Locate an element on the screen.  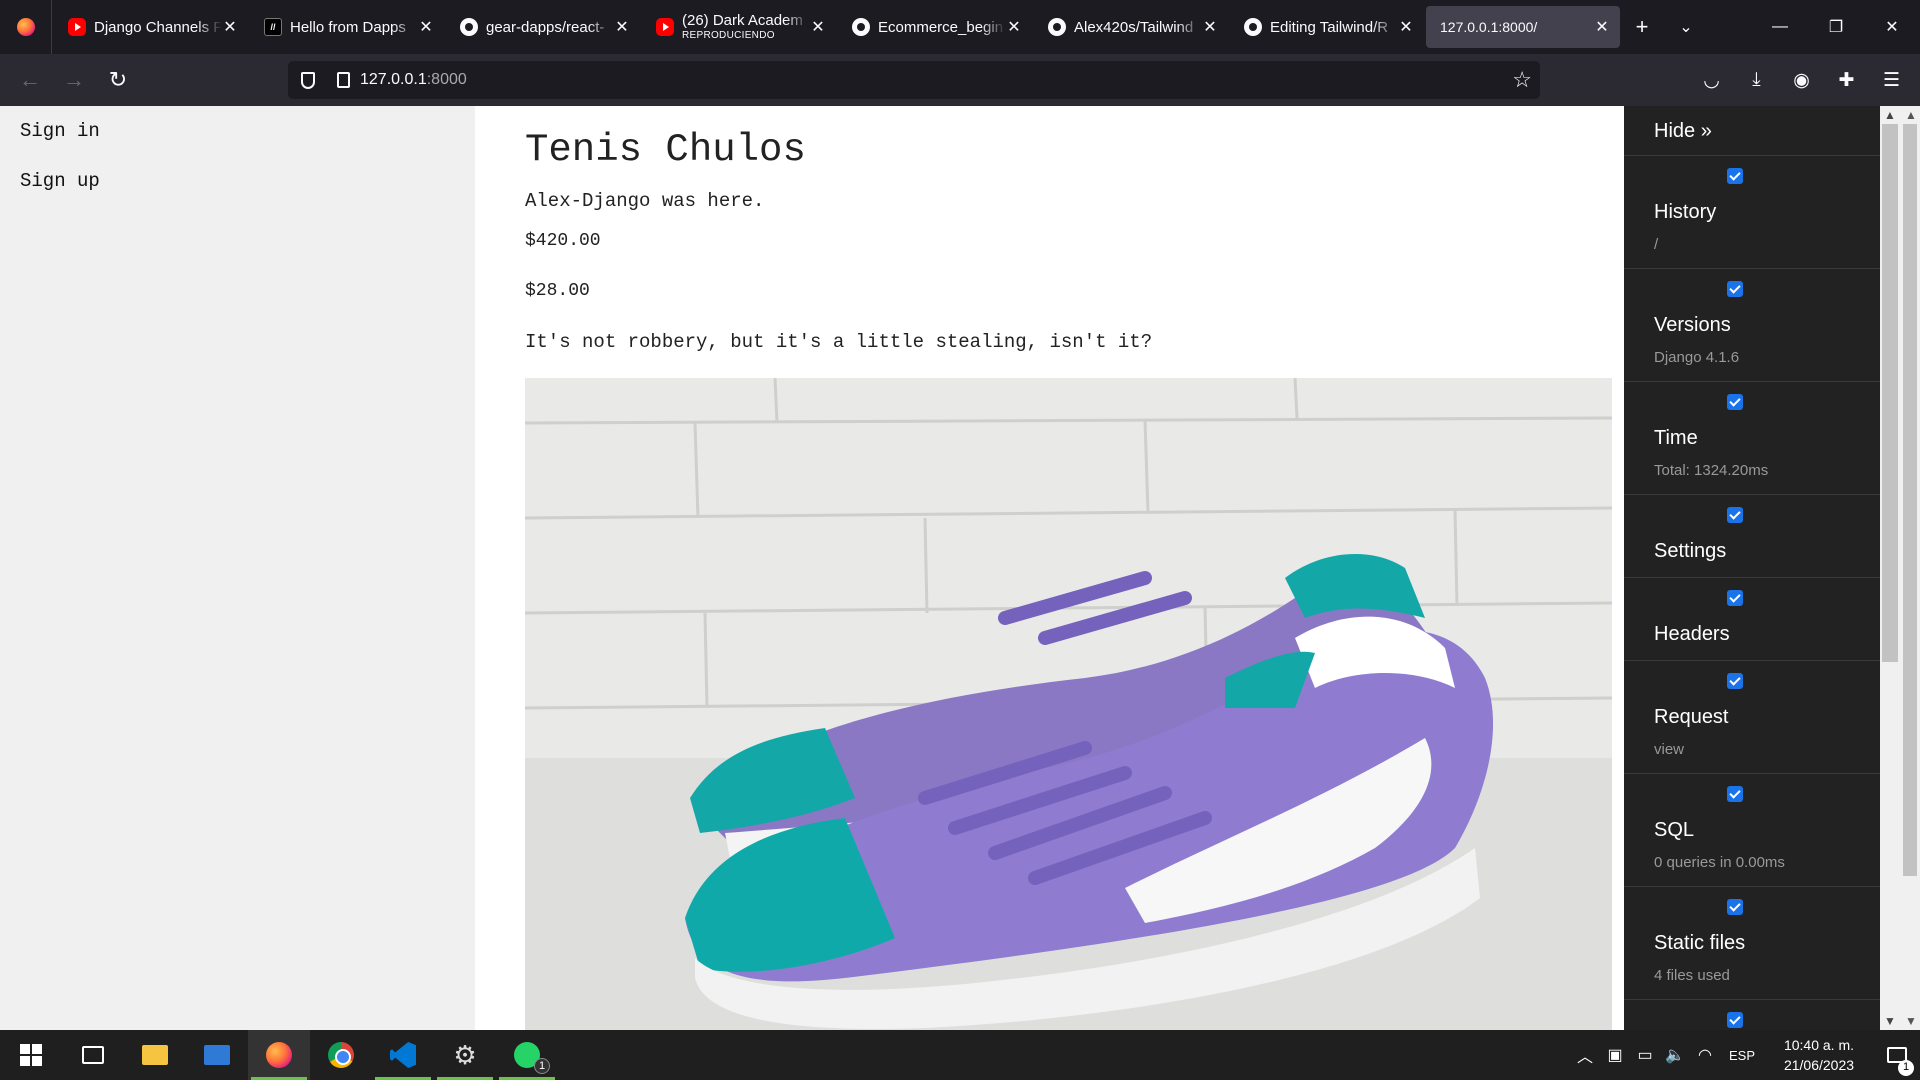
chevron-up-icon: ︿ is located at coordinates (1585, 1055).